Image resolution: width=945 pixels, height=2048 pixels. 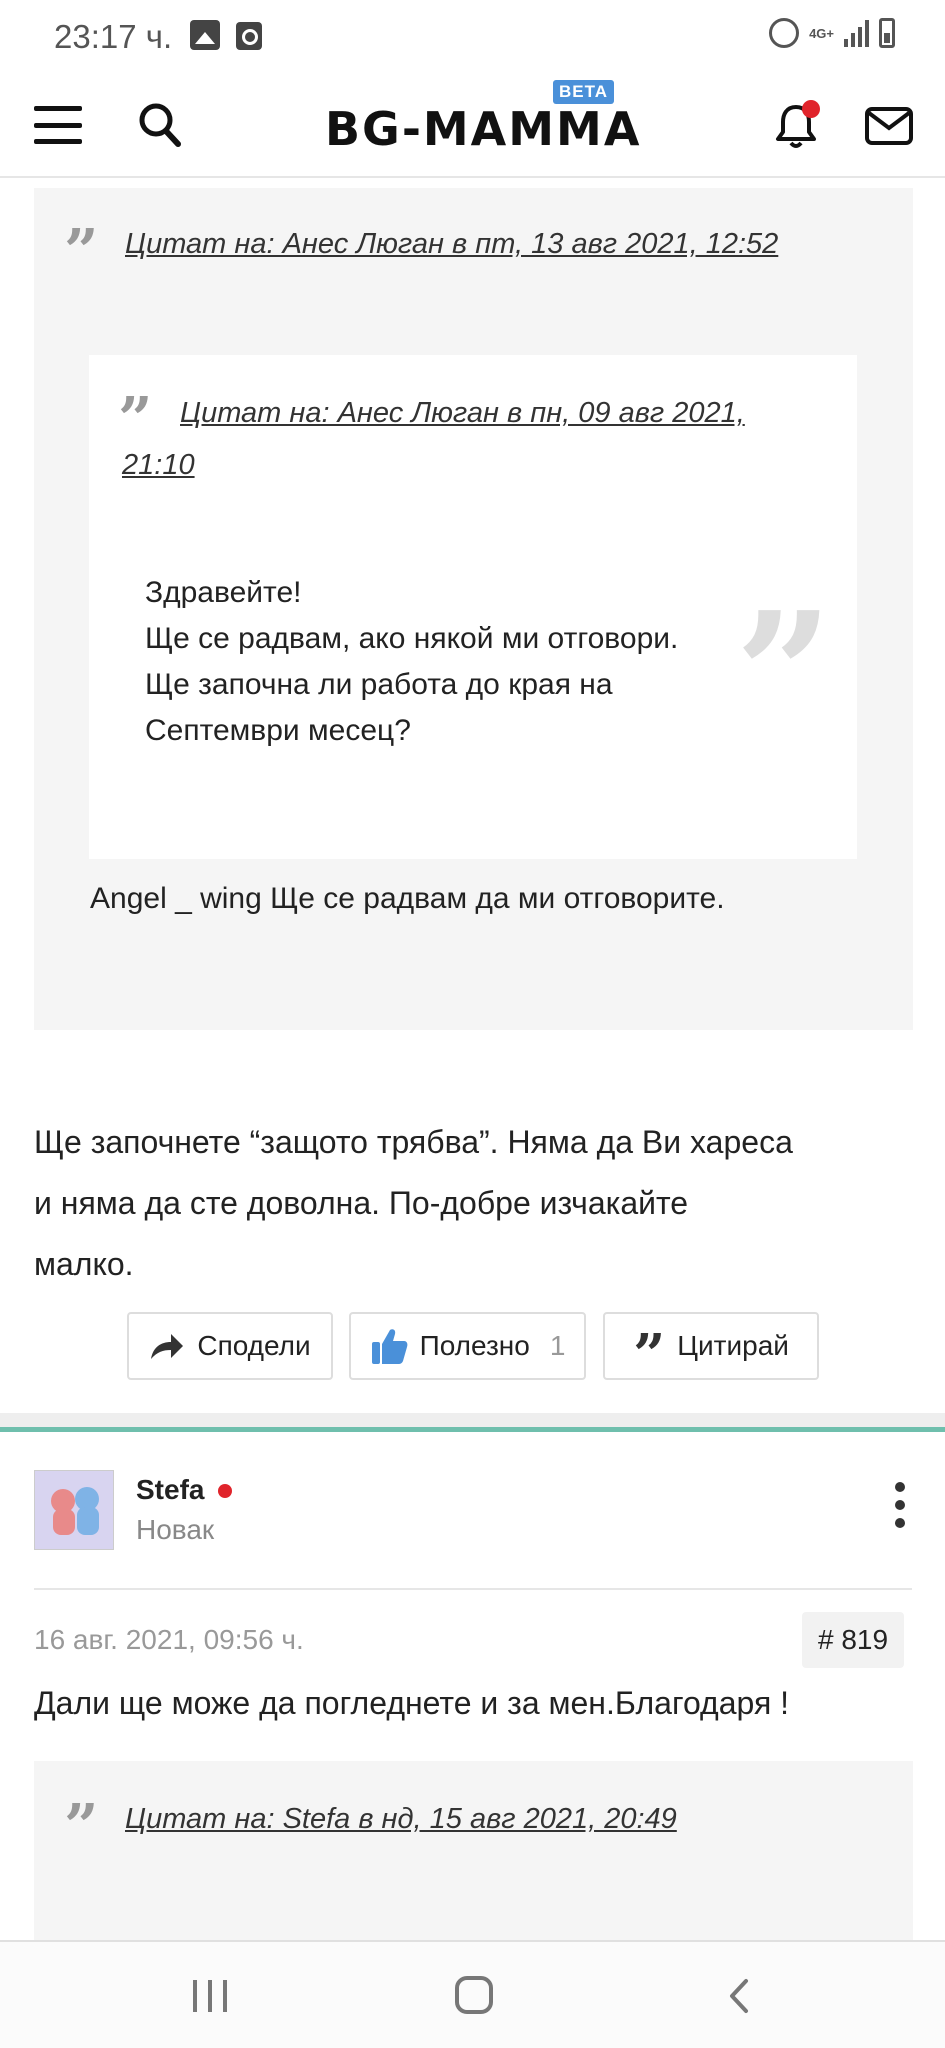 I want to click on quote-line: Септември месец?, so click(x=278, y=730).